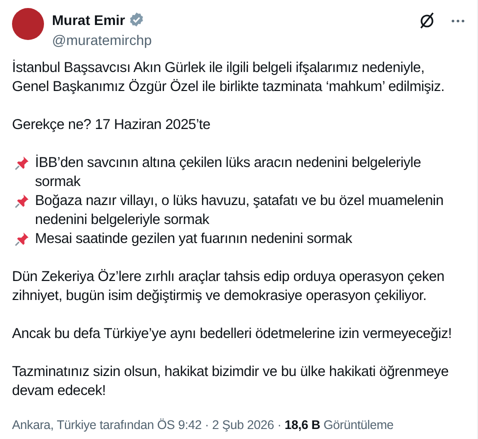  What do you see at coordinates (458, 20) in the screenshot?
I see `more-icon` at bounding box center [458, 20].